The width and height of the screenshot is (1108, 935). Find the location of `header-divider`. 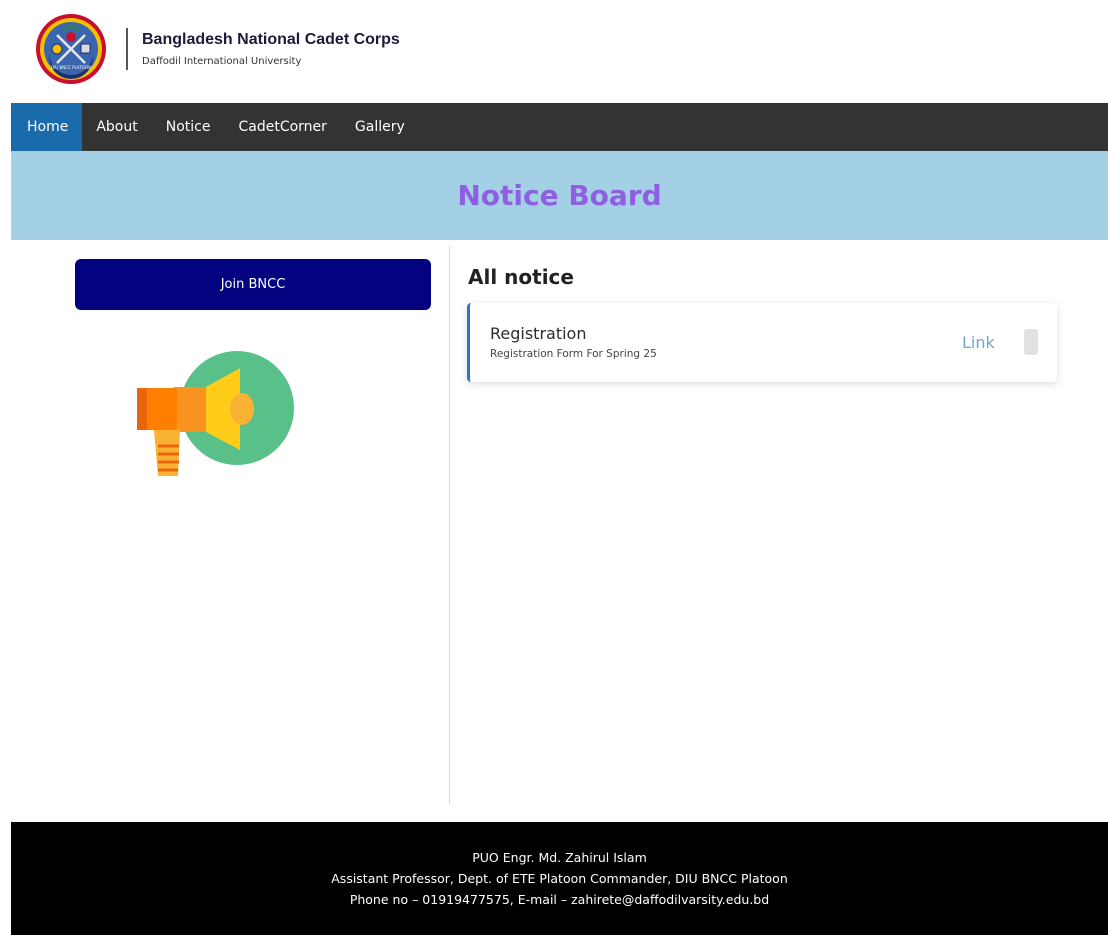

header-divider is located at coordinates (127, 49).